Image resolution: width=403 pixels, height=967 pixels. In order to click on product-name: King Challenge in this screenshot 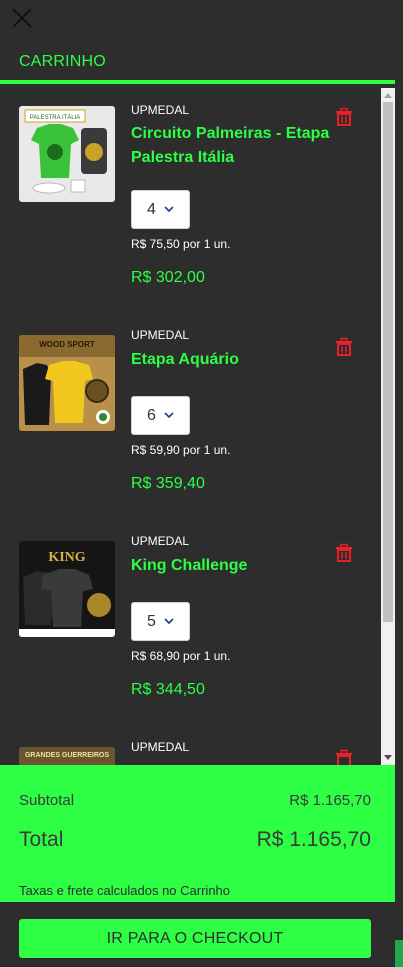, I will do `click(231, 566)`.